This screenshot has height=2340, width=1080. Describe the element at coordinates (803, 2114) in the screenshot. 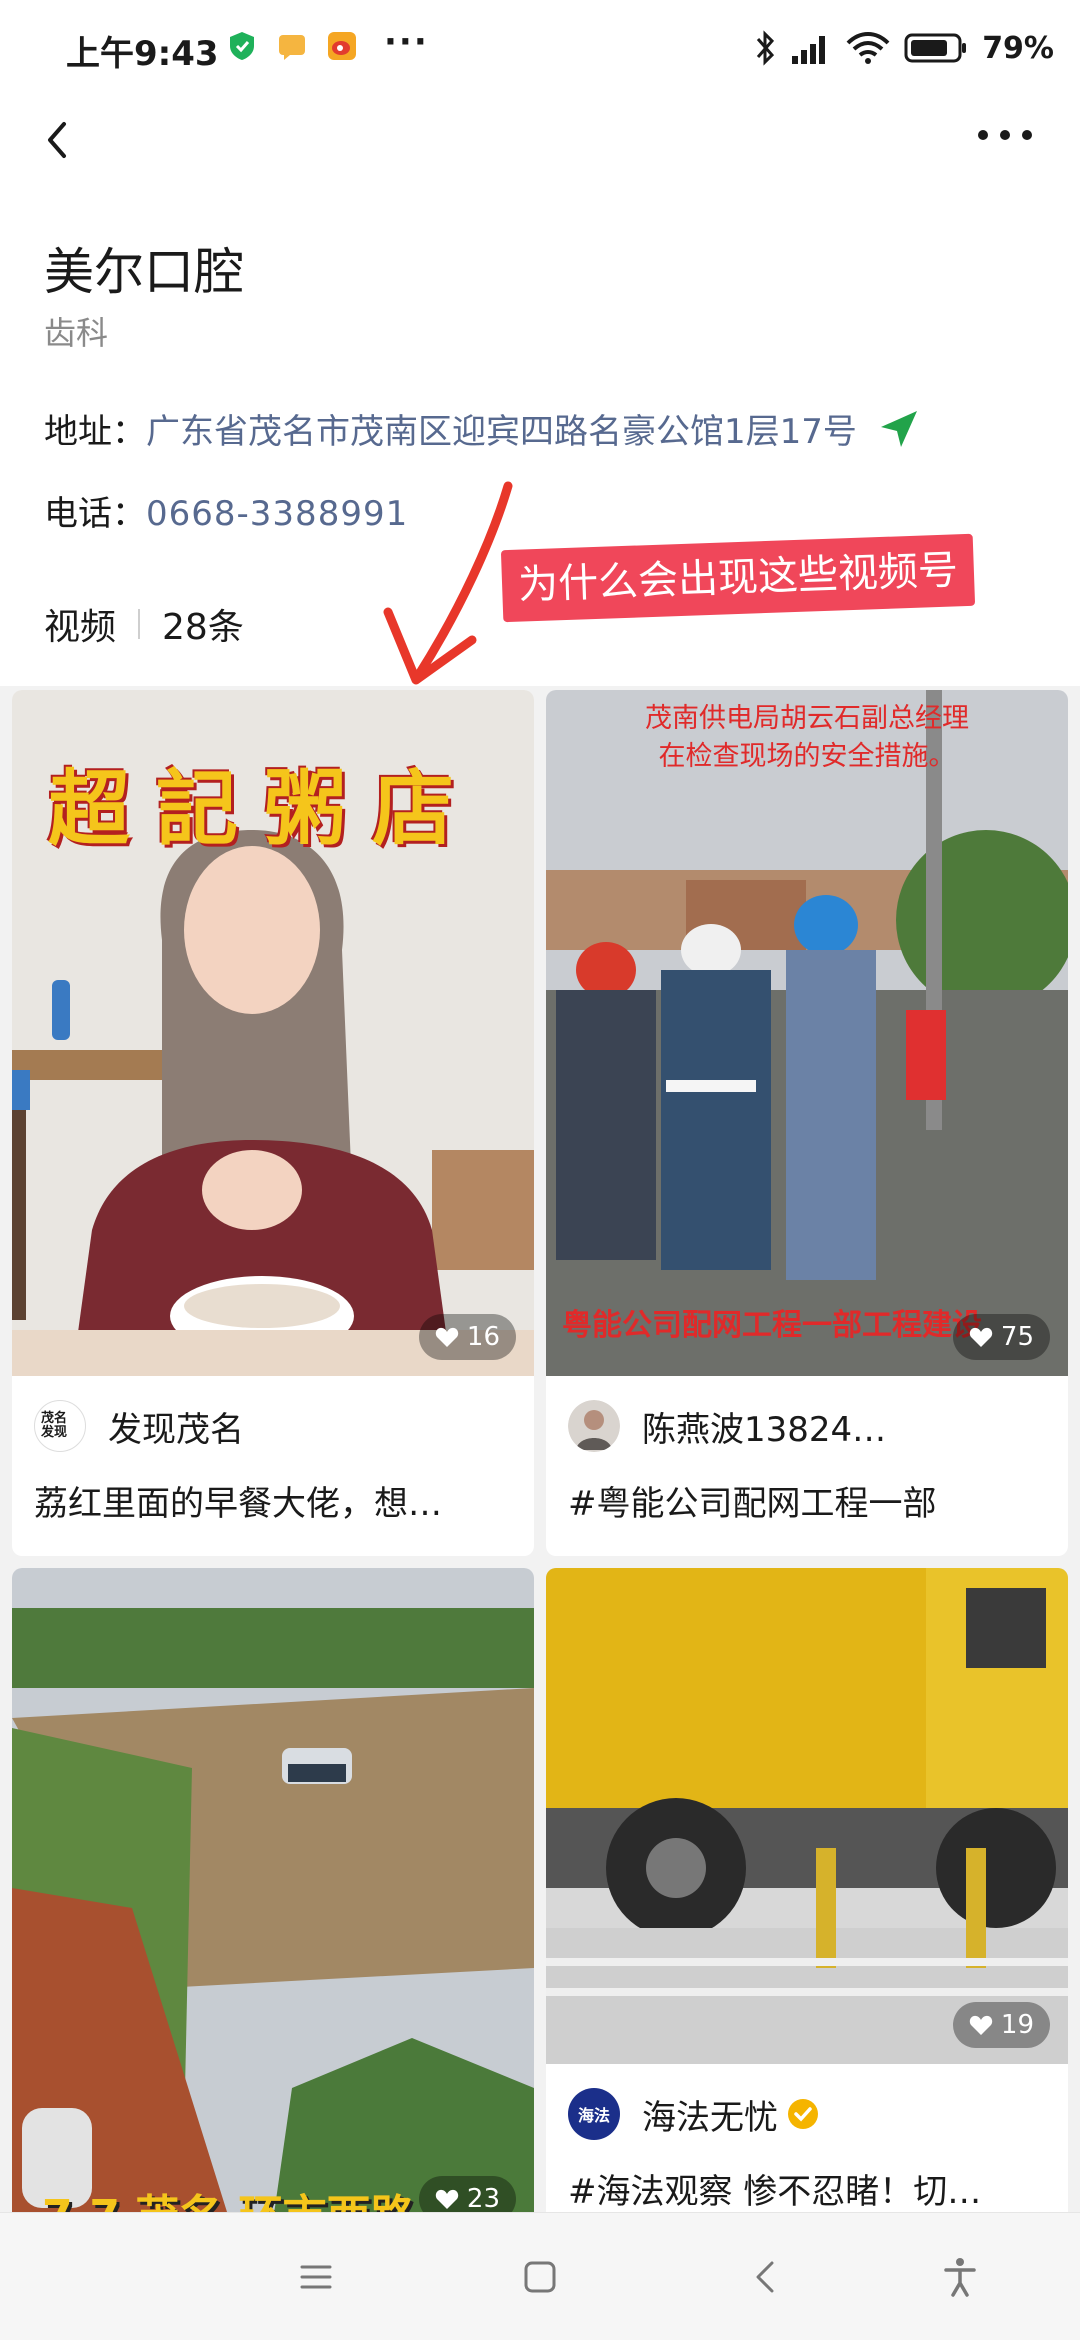

I see `verified-badge-icon` at that location.